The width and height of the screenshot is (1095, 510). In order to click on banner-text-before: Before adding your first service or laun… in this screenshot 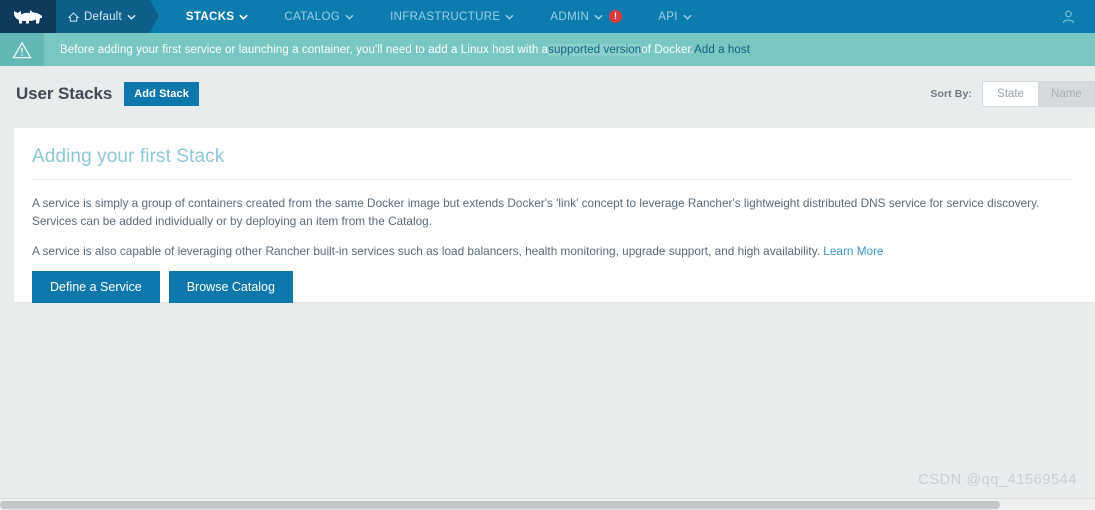, I will do `click(304, 49)`.